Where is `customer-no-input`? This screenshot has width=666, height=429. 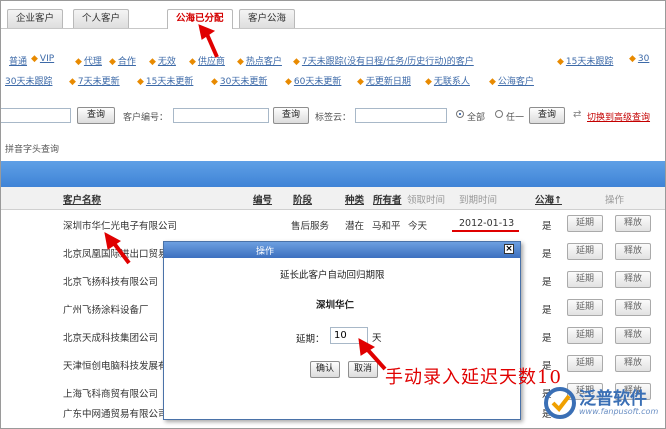 customer-no-input is located at coordinates (221, 115).